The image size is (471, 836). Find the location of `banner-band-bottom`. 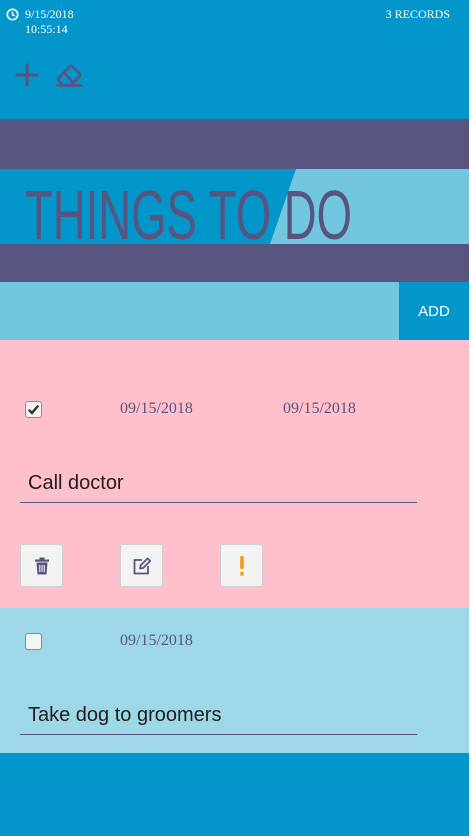

banner-band-bottom is located at coordinates (234, 263).